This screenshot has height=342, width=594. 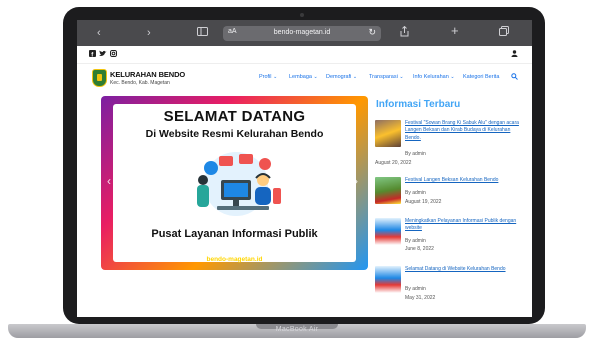 I want to click on twitter-icon, so click(x=103, y=54).